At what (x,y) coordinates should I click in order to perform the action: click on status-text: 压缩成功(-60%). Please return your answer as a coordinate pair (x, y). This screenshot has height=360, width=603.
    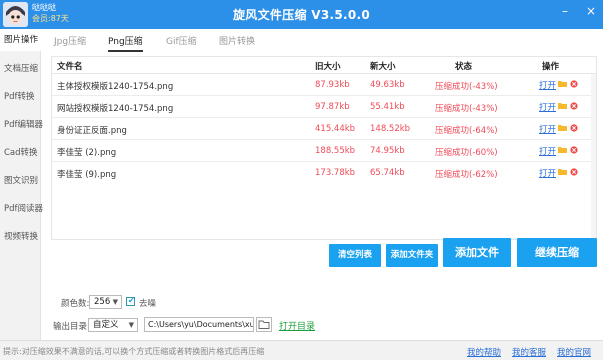
    Looking at the image, I should click on (466, 153).